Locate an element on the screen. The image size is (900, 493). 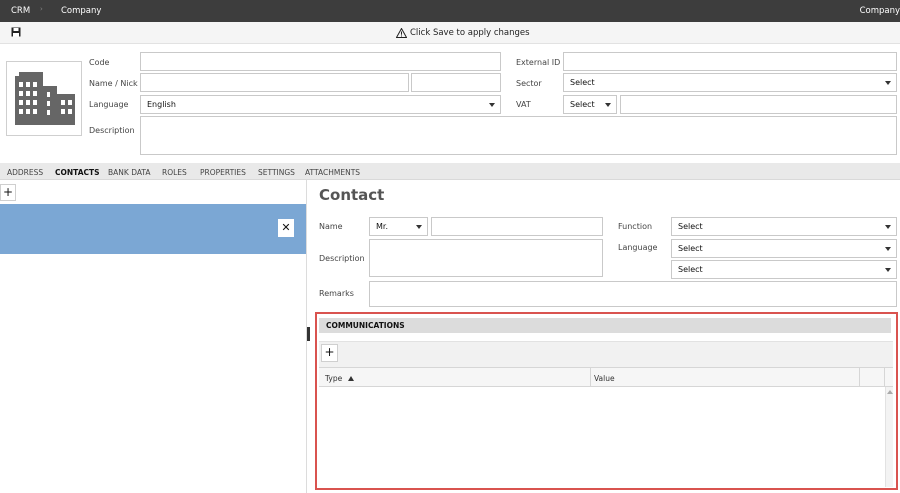
contact-language-label: Language is located at coordinates (638, 247).